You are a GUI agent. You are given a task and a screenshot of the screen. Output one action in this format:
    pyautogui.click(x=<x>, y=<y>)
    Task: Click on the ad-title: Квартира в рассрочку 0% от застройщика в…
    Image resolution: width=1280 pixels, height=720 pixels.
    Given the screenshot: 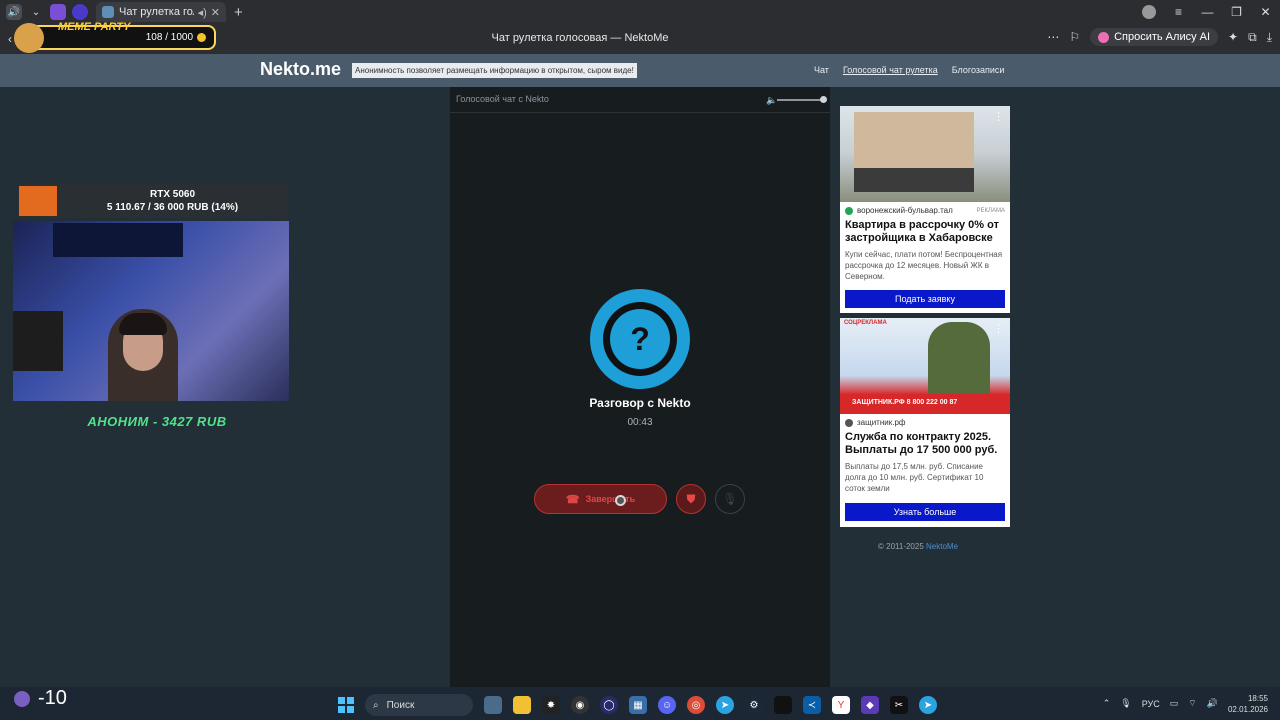 What is the action you would take?
    pyautogui.click(x=922, y=231)
    